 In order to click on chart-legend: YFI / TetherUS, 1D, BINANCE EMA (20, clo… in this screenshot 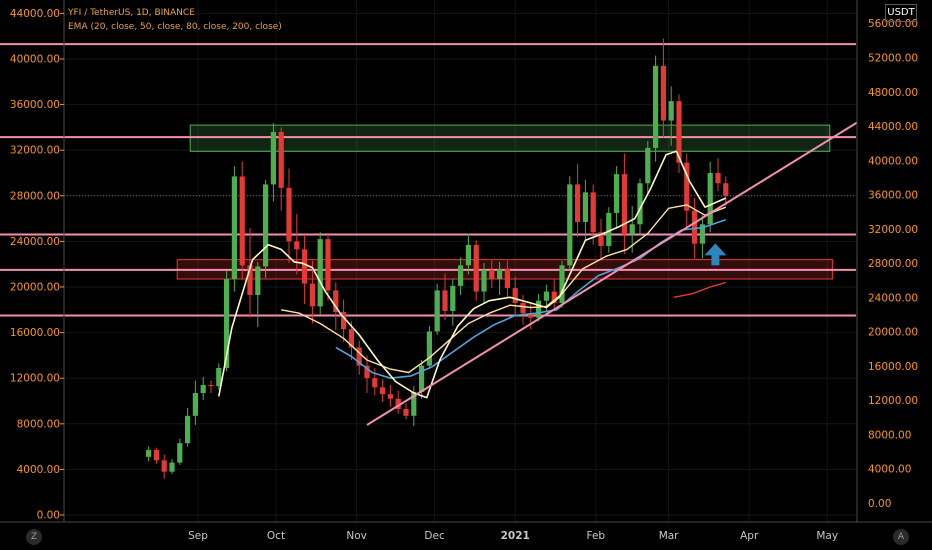, I will do `click(175, 20)`.